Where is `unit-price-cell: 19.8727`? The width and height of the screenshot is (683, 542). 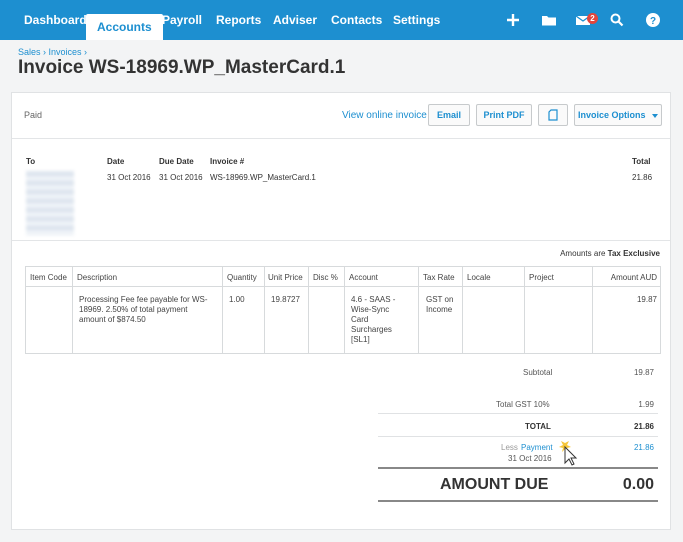
unit-price-cell: 19.8727 is located at coordinates (285, 299).